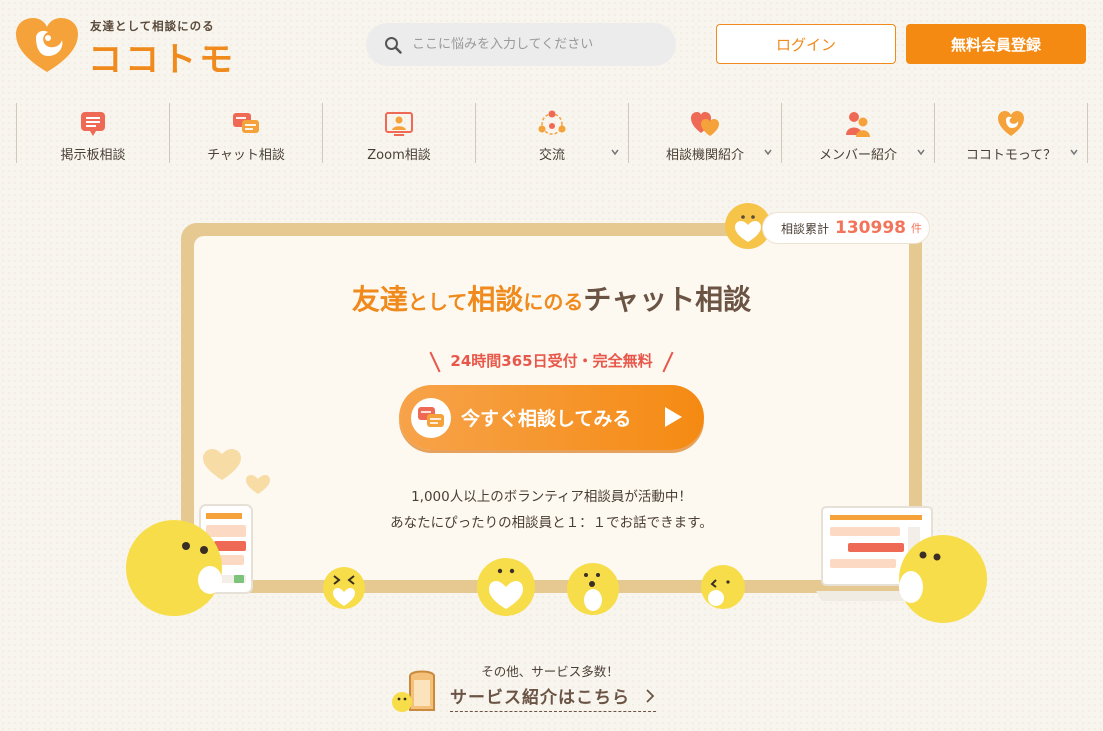  What do you see at coordinates (540, 698) in the screenshot?
I see `services-link-label: サービス紹介はこちら` at bounding box center [540, 698].